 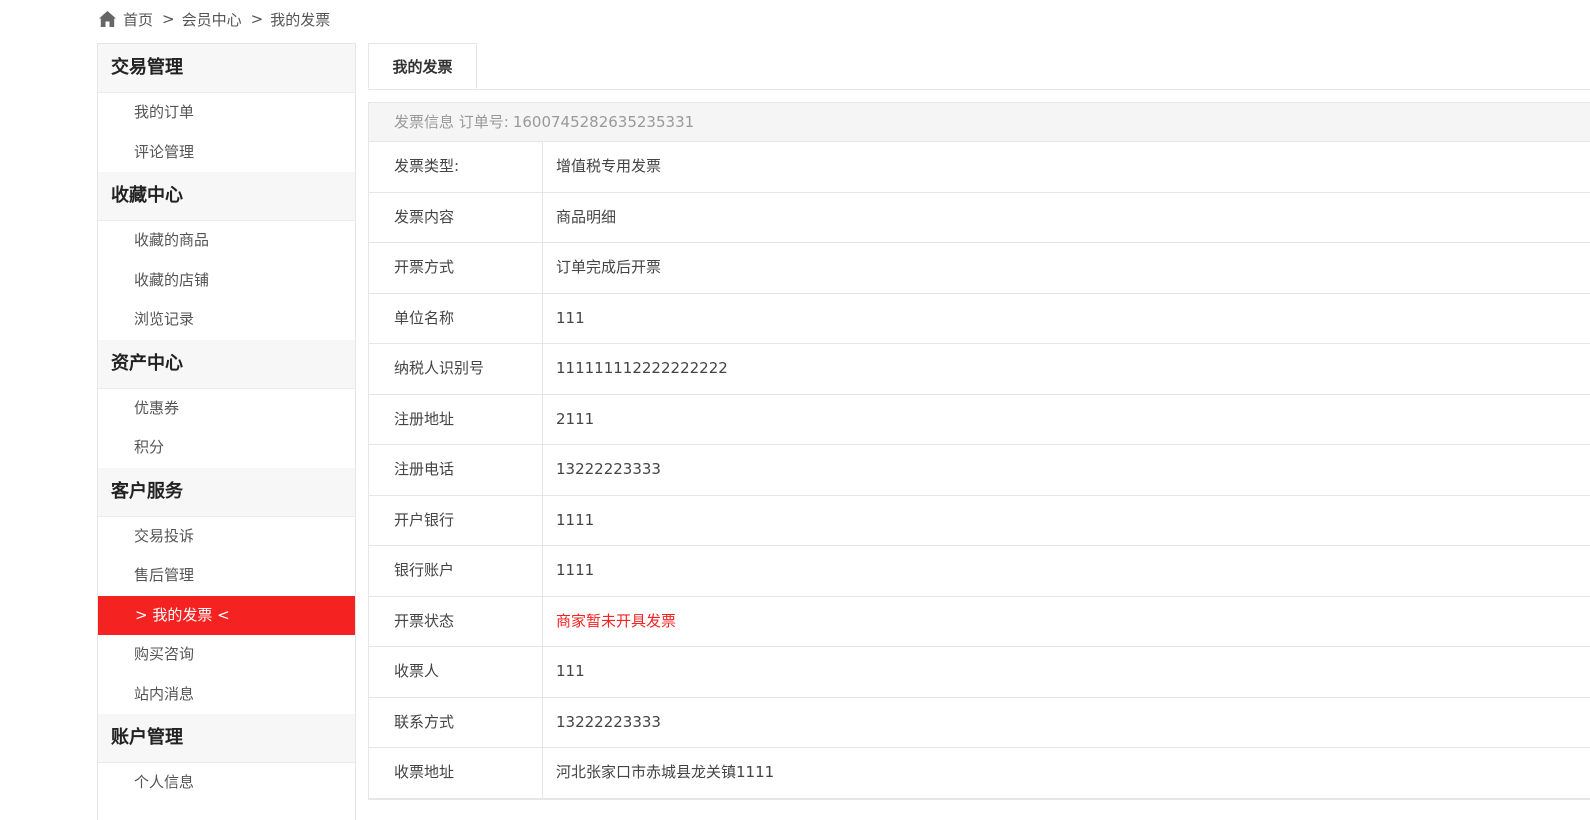 I want to click on table-row: 注册电话 13222223333, so click(x=979, y=470).